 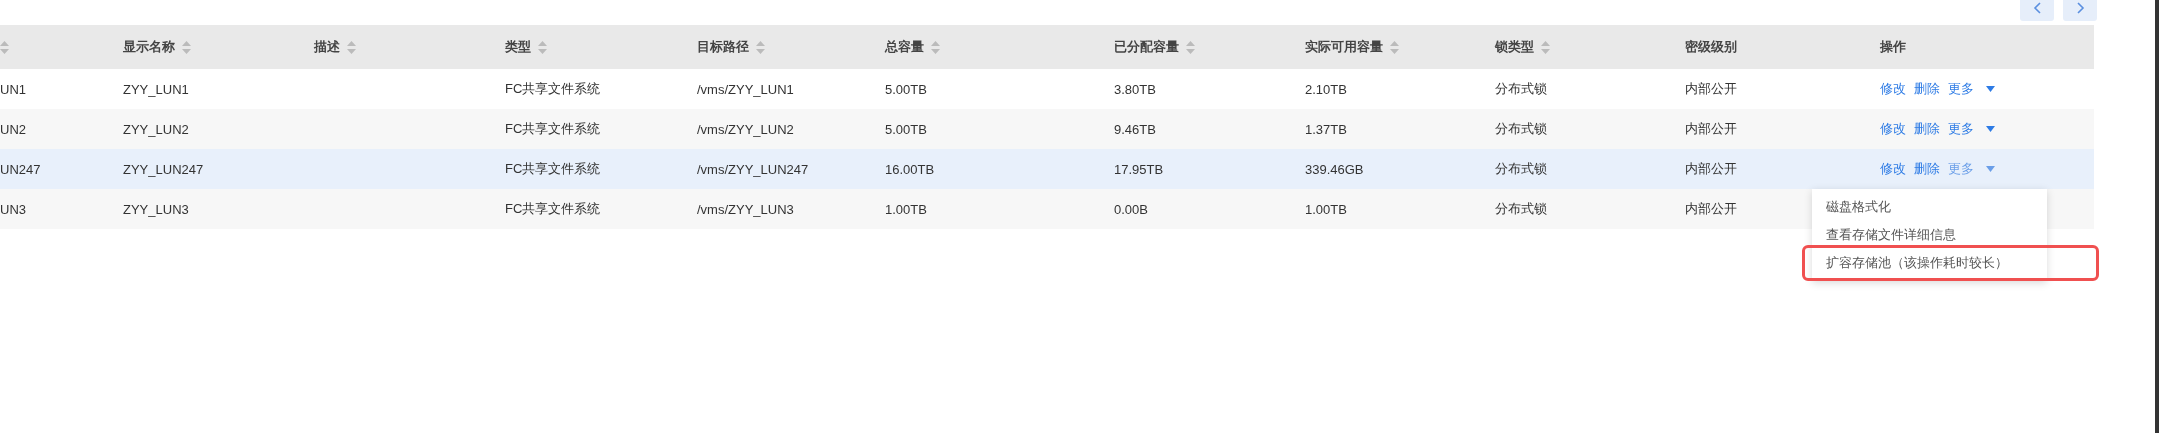 I want to click on table-cell: 0.00B, so click(x=1131, y=209).